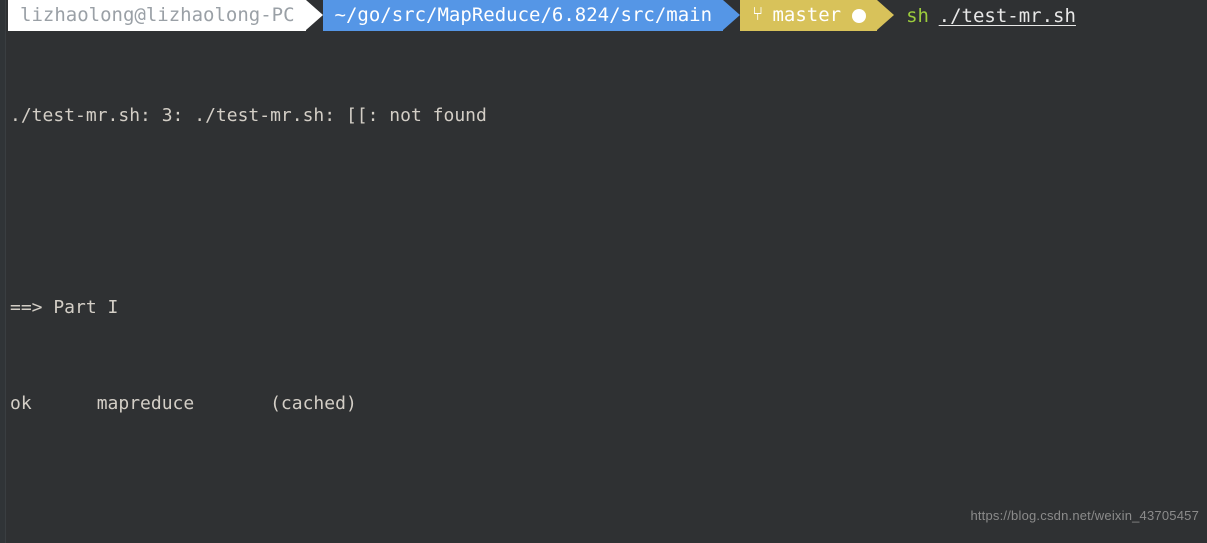 The width and height of the screenshot is (1207, 543). Describe the element at coordinates (886, 15) in the screenshot. I see `prompt-git-chevron-icon` at that location.